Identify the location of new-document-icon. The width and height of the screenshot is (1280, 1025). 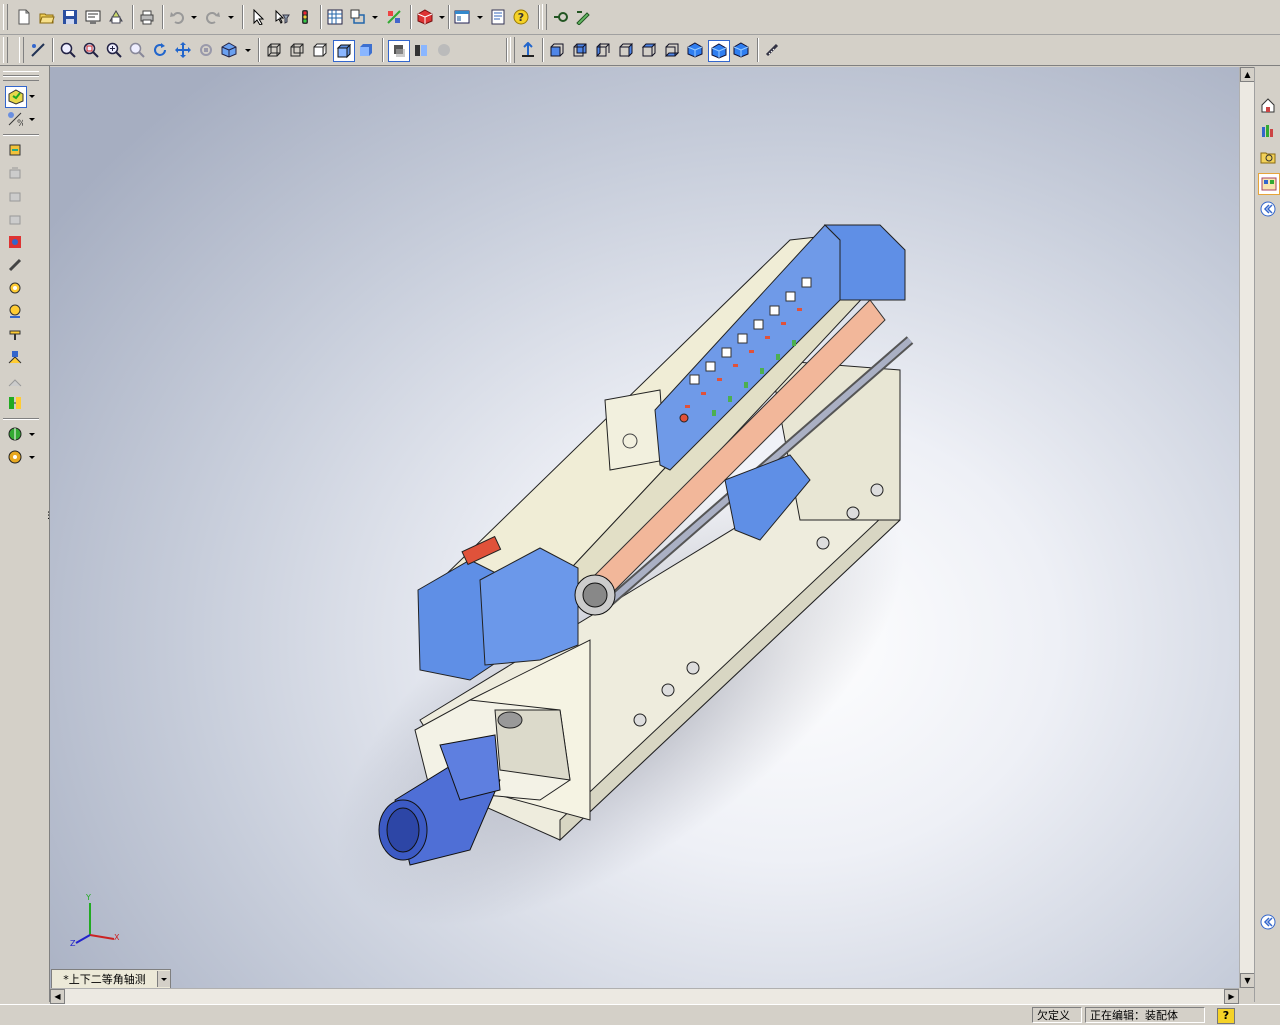
(24, 17).